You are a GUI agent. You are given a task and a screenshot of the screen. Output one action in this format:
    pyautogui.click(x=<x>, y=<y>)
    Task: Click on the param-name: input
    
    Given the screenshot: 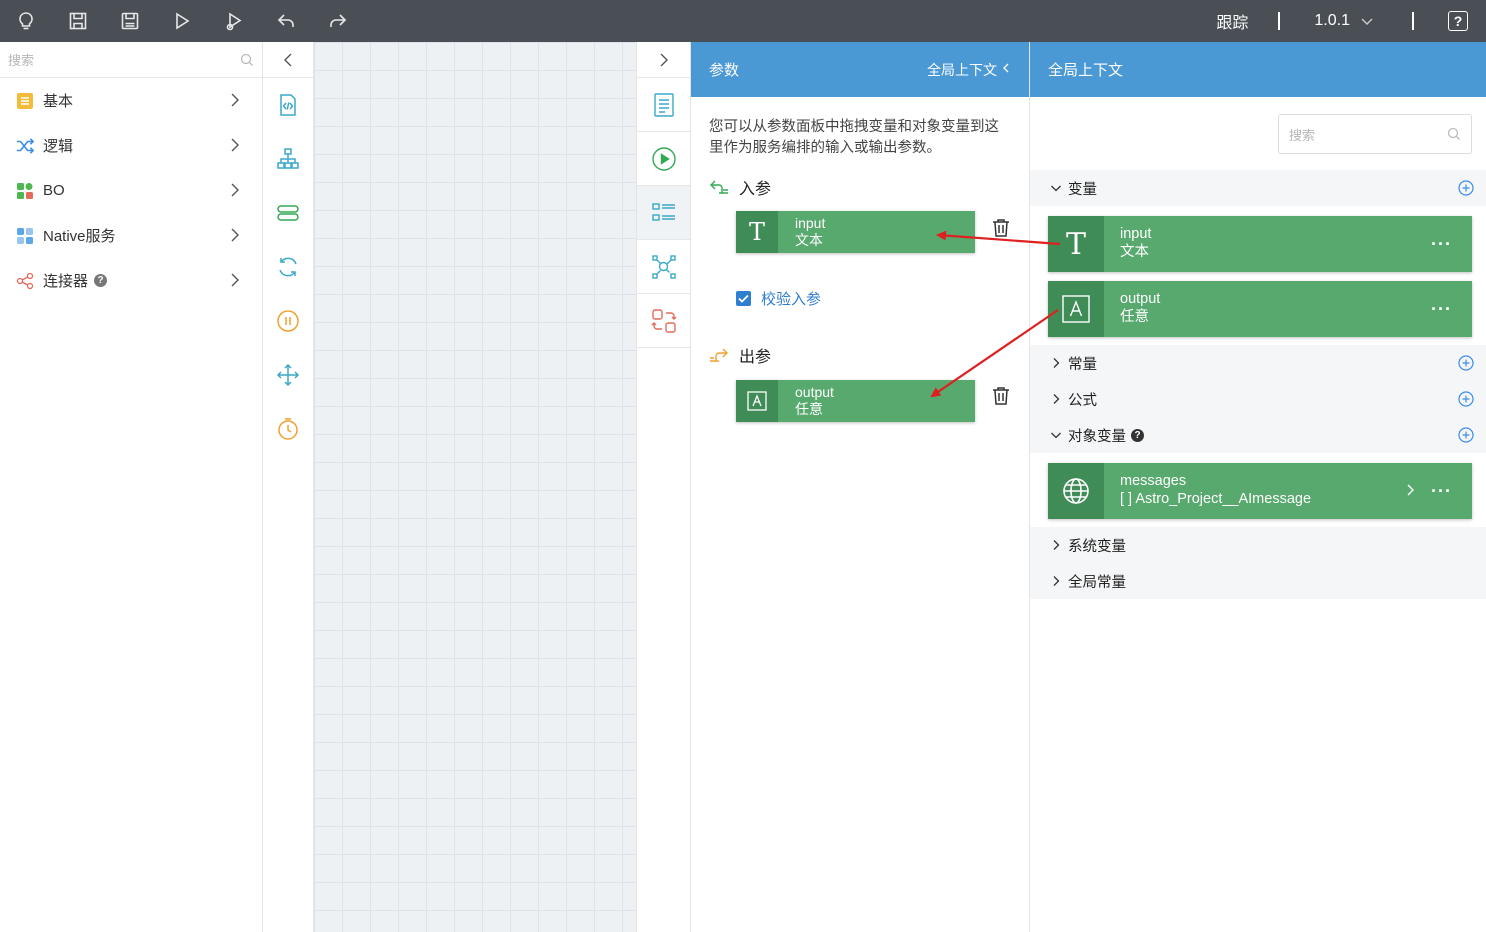 What is the action you would take?
    pyautogui.click(x=810, y=223)
    